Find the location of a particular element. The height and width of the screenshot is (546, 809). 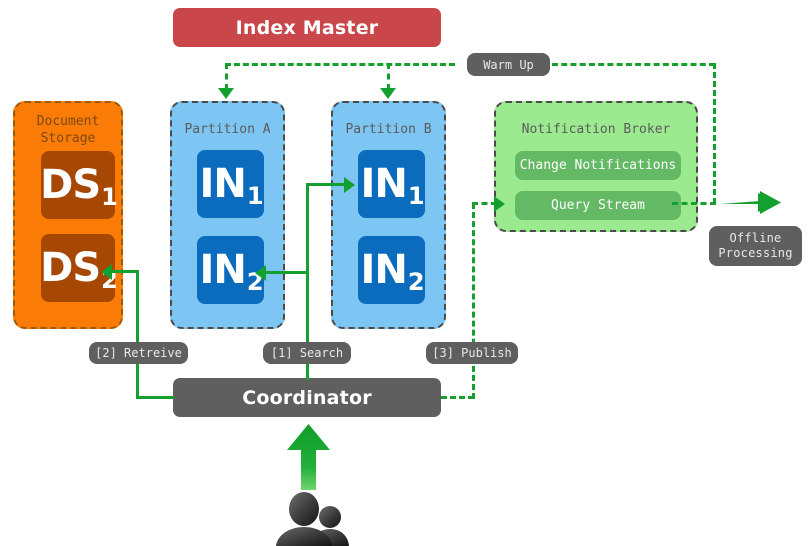

search-label-text: [1] Search is located at coordinates (307, 353).